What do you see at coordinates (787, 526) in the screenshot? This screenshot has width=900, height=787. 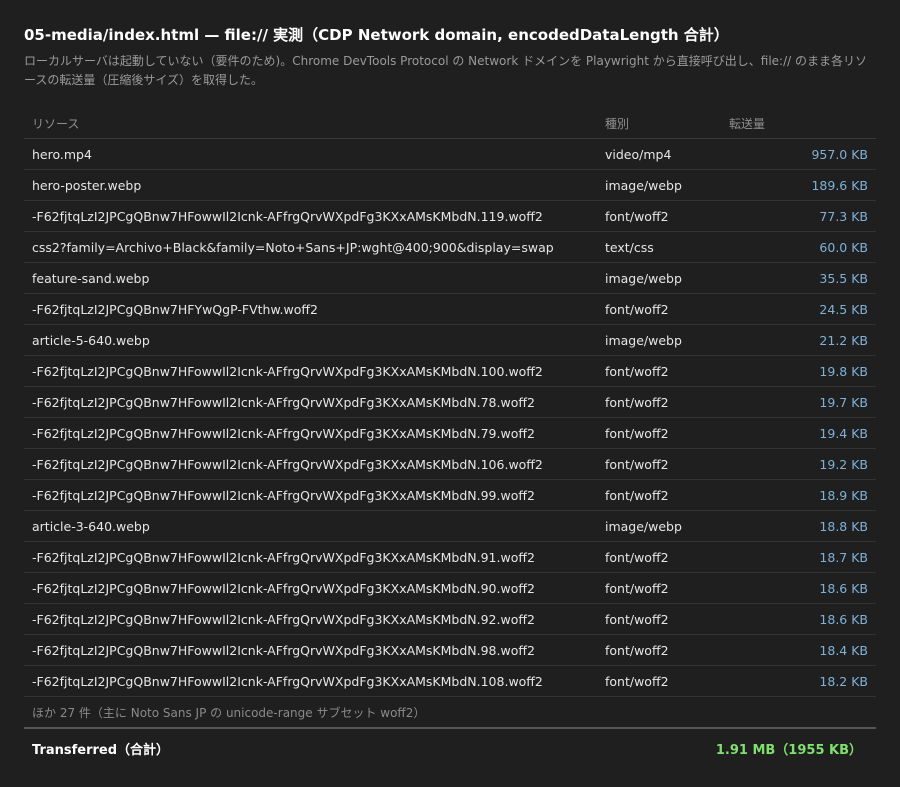 I see `resource-size: 18.8 KB` at bounding box center [787, 526].